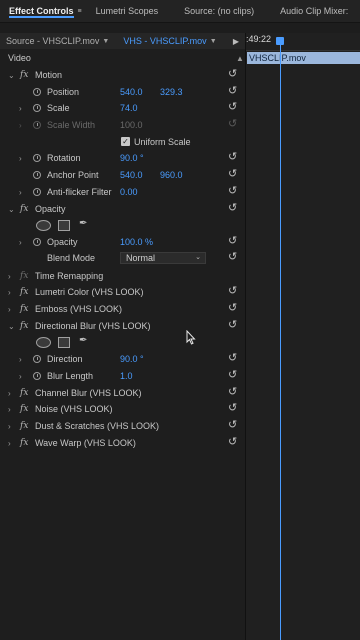 The image size is (360, 640). What do you see at coordinates (122, 292) in the screenshot?
I see `effect-lumetri-color: › fx Lumetri Color (VHS LOOK) ↺` at bounding box center [122, 292].